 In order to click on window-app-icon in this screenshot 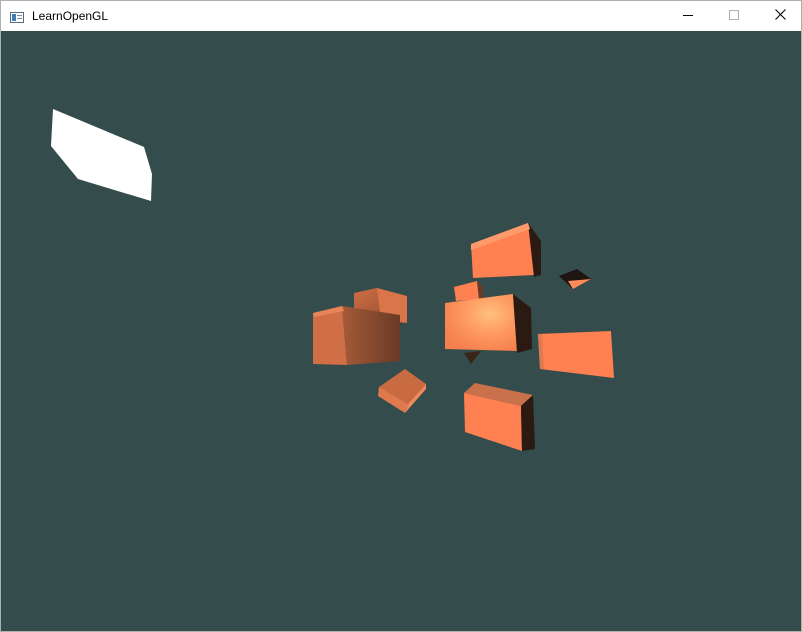, I will do `click(17, 16)`.